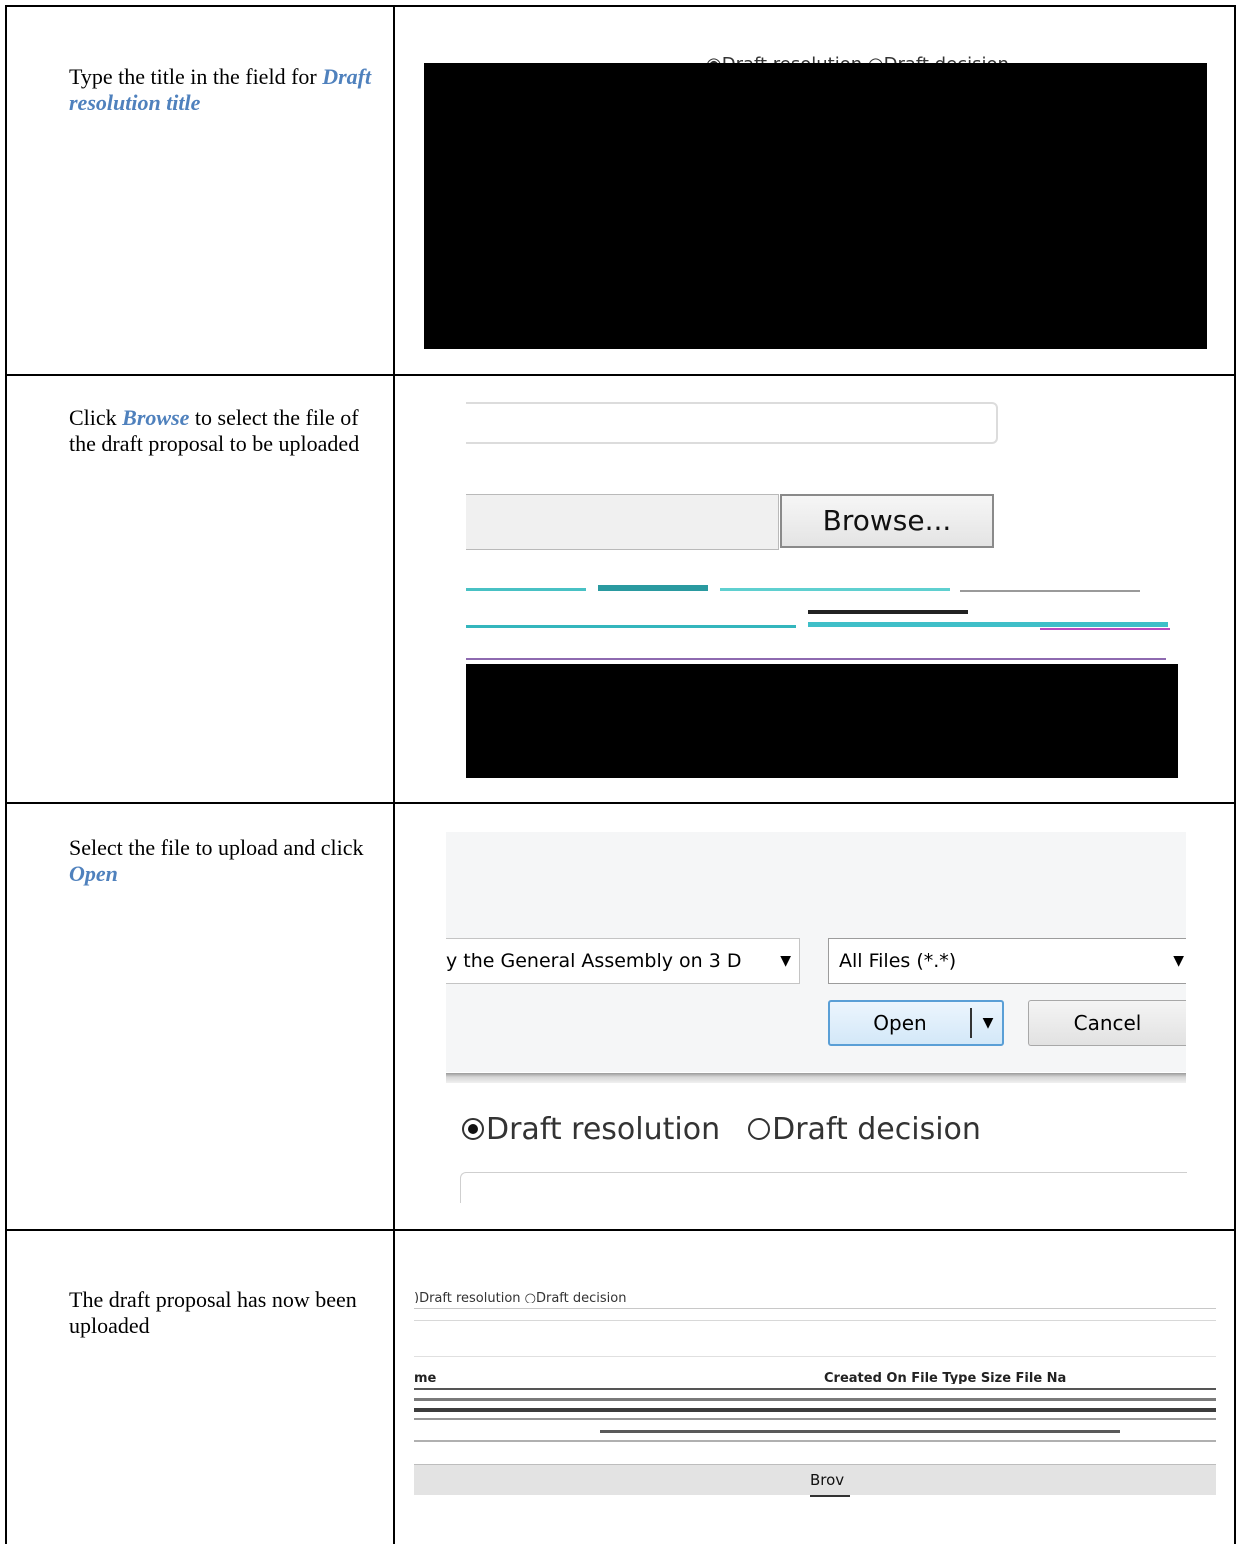 Image resolution: width=1240 pixels, height=1544 pixels. What do you see at coordinates (394, 774) in the screenshot?
I see `column-divider` at bounding box center [394, 774].